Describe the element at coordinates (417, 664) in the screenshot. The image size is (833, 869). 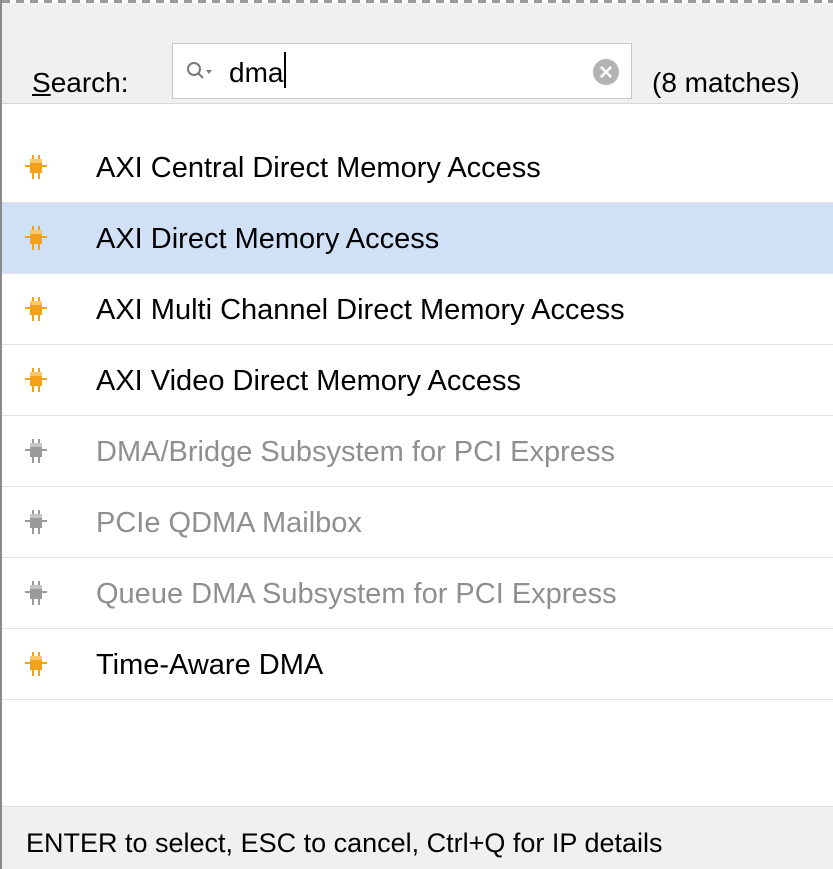
I see `result-row: Time-Aware DMA` at that location.